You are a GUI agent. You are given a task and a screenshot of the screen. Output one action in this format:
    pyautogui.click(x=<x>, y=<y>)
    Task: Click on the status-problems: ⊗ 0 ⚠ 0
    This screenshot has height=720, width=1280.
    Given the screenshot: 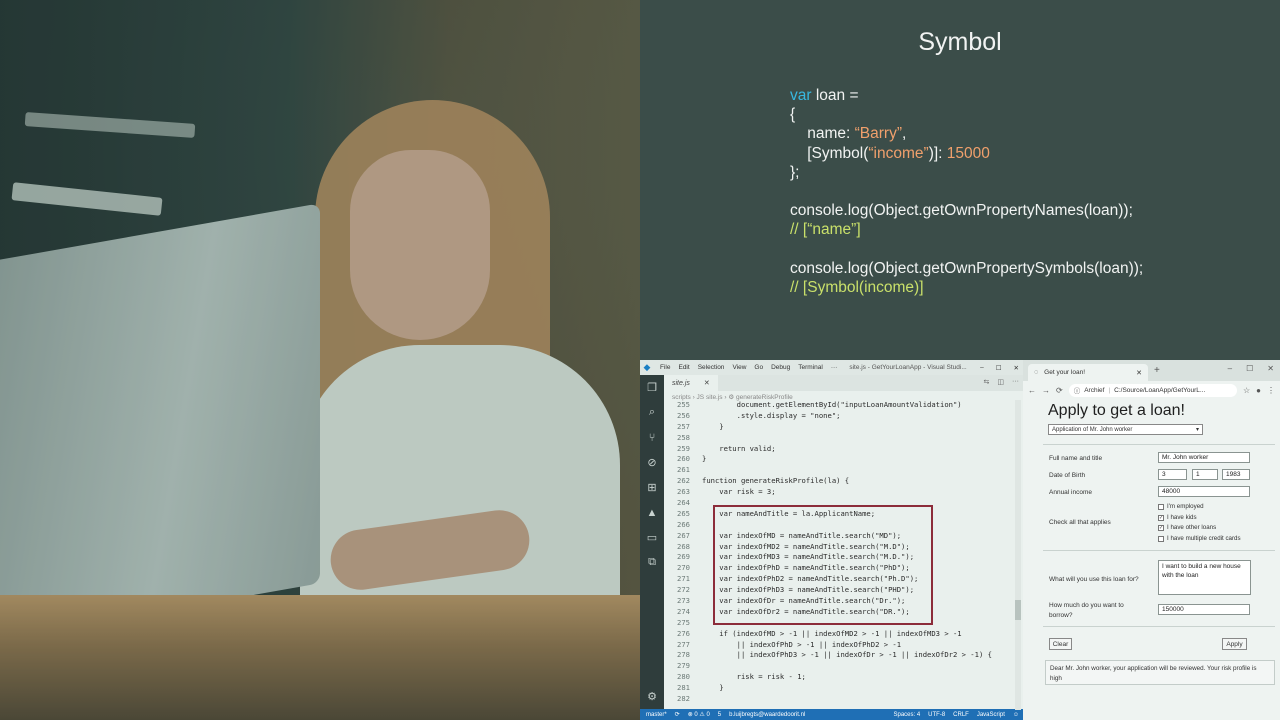 What is the action you would take?
    pyautogui.click(x=699, y=714)
    